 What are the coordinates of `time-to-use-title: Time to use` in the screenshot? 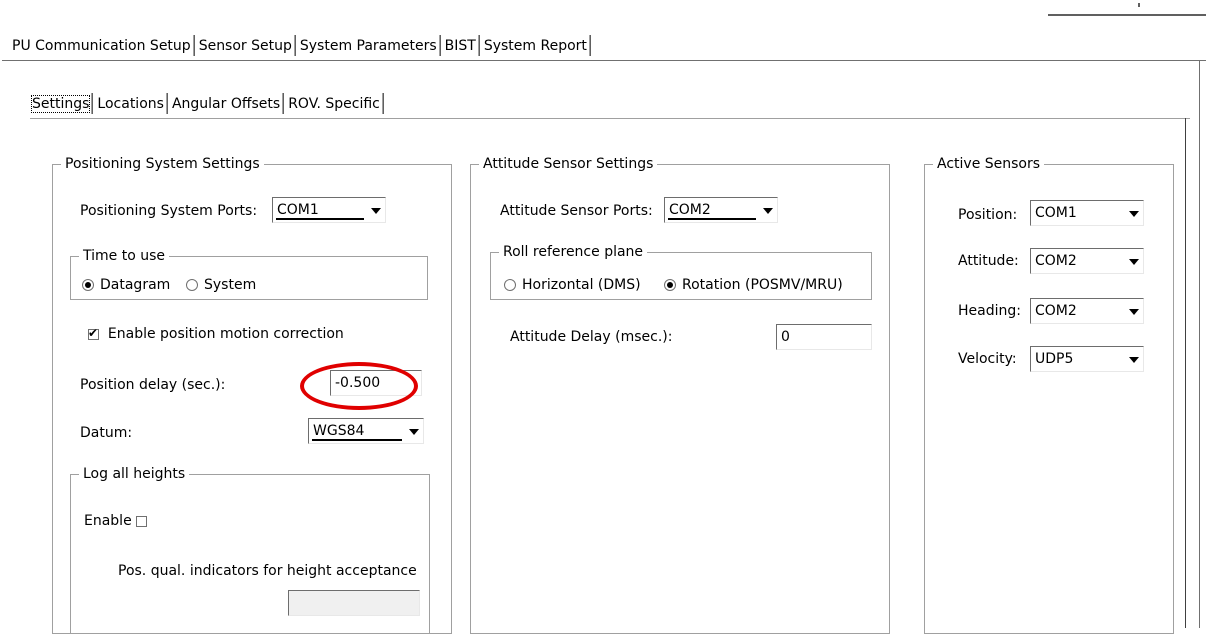 It's located at (124, 256).